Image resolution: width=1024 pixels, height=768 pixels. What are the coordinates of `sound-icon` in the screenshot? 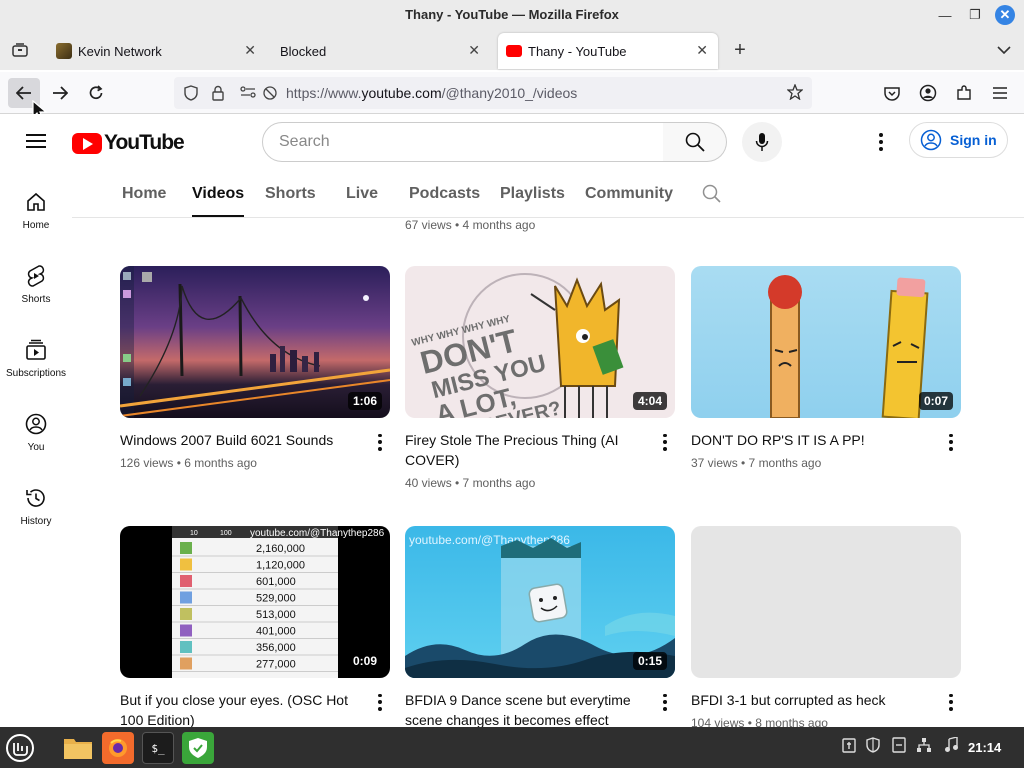 It's located at (951, 746).